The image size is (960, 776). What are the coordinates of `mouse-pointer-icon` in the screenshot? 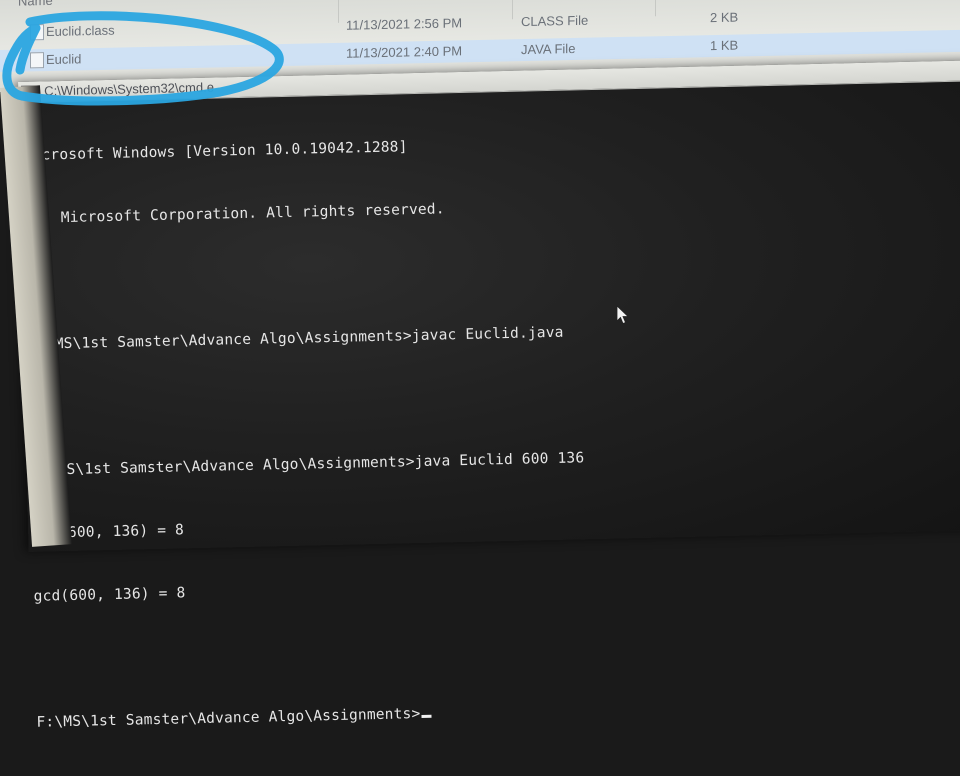 It's located at (622, 315).